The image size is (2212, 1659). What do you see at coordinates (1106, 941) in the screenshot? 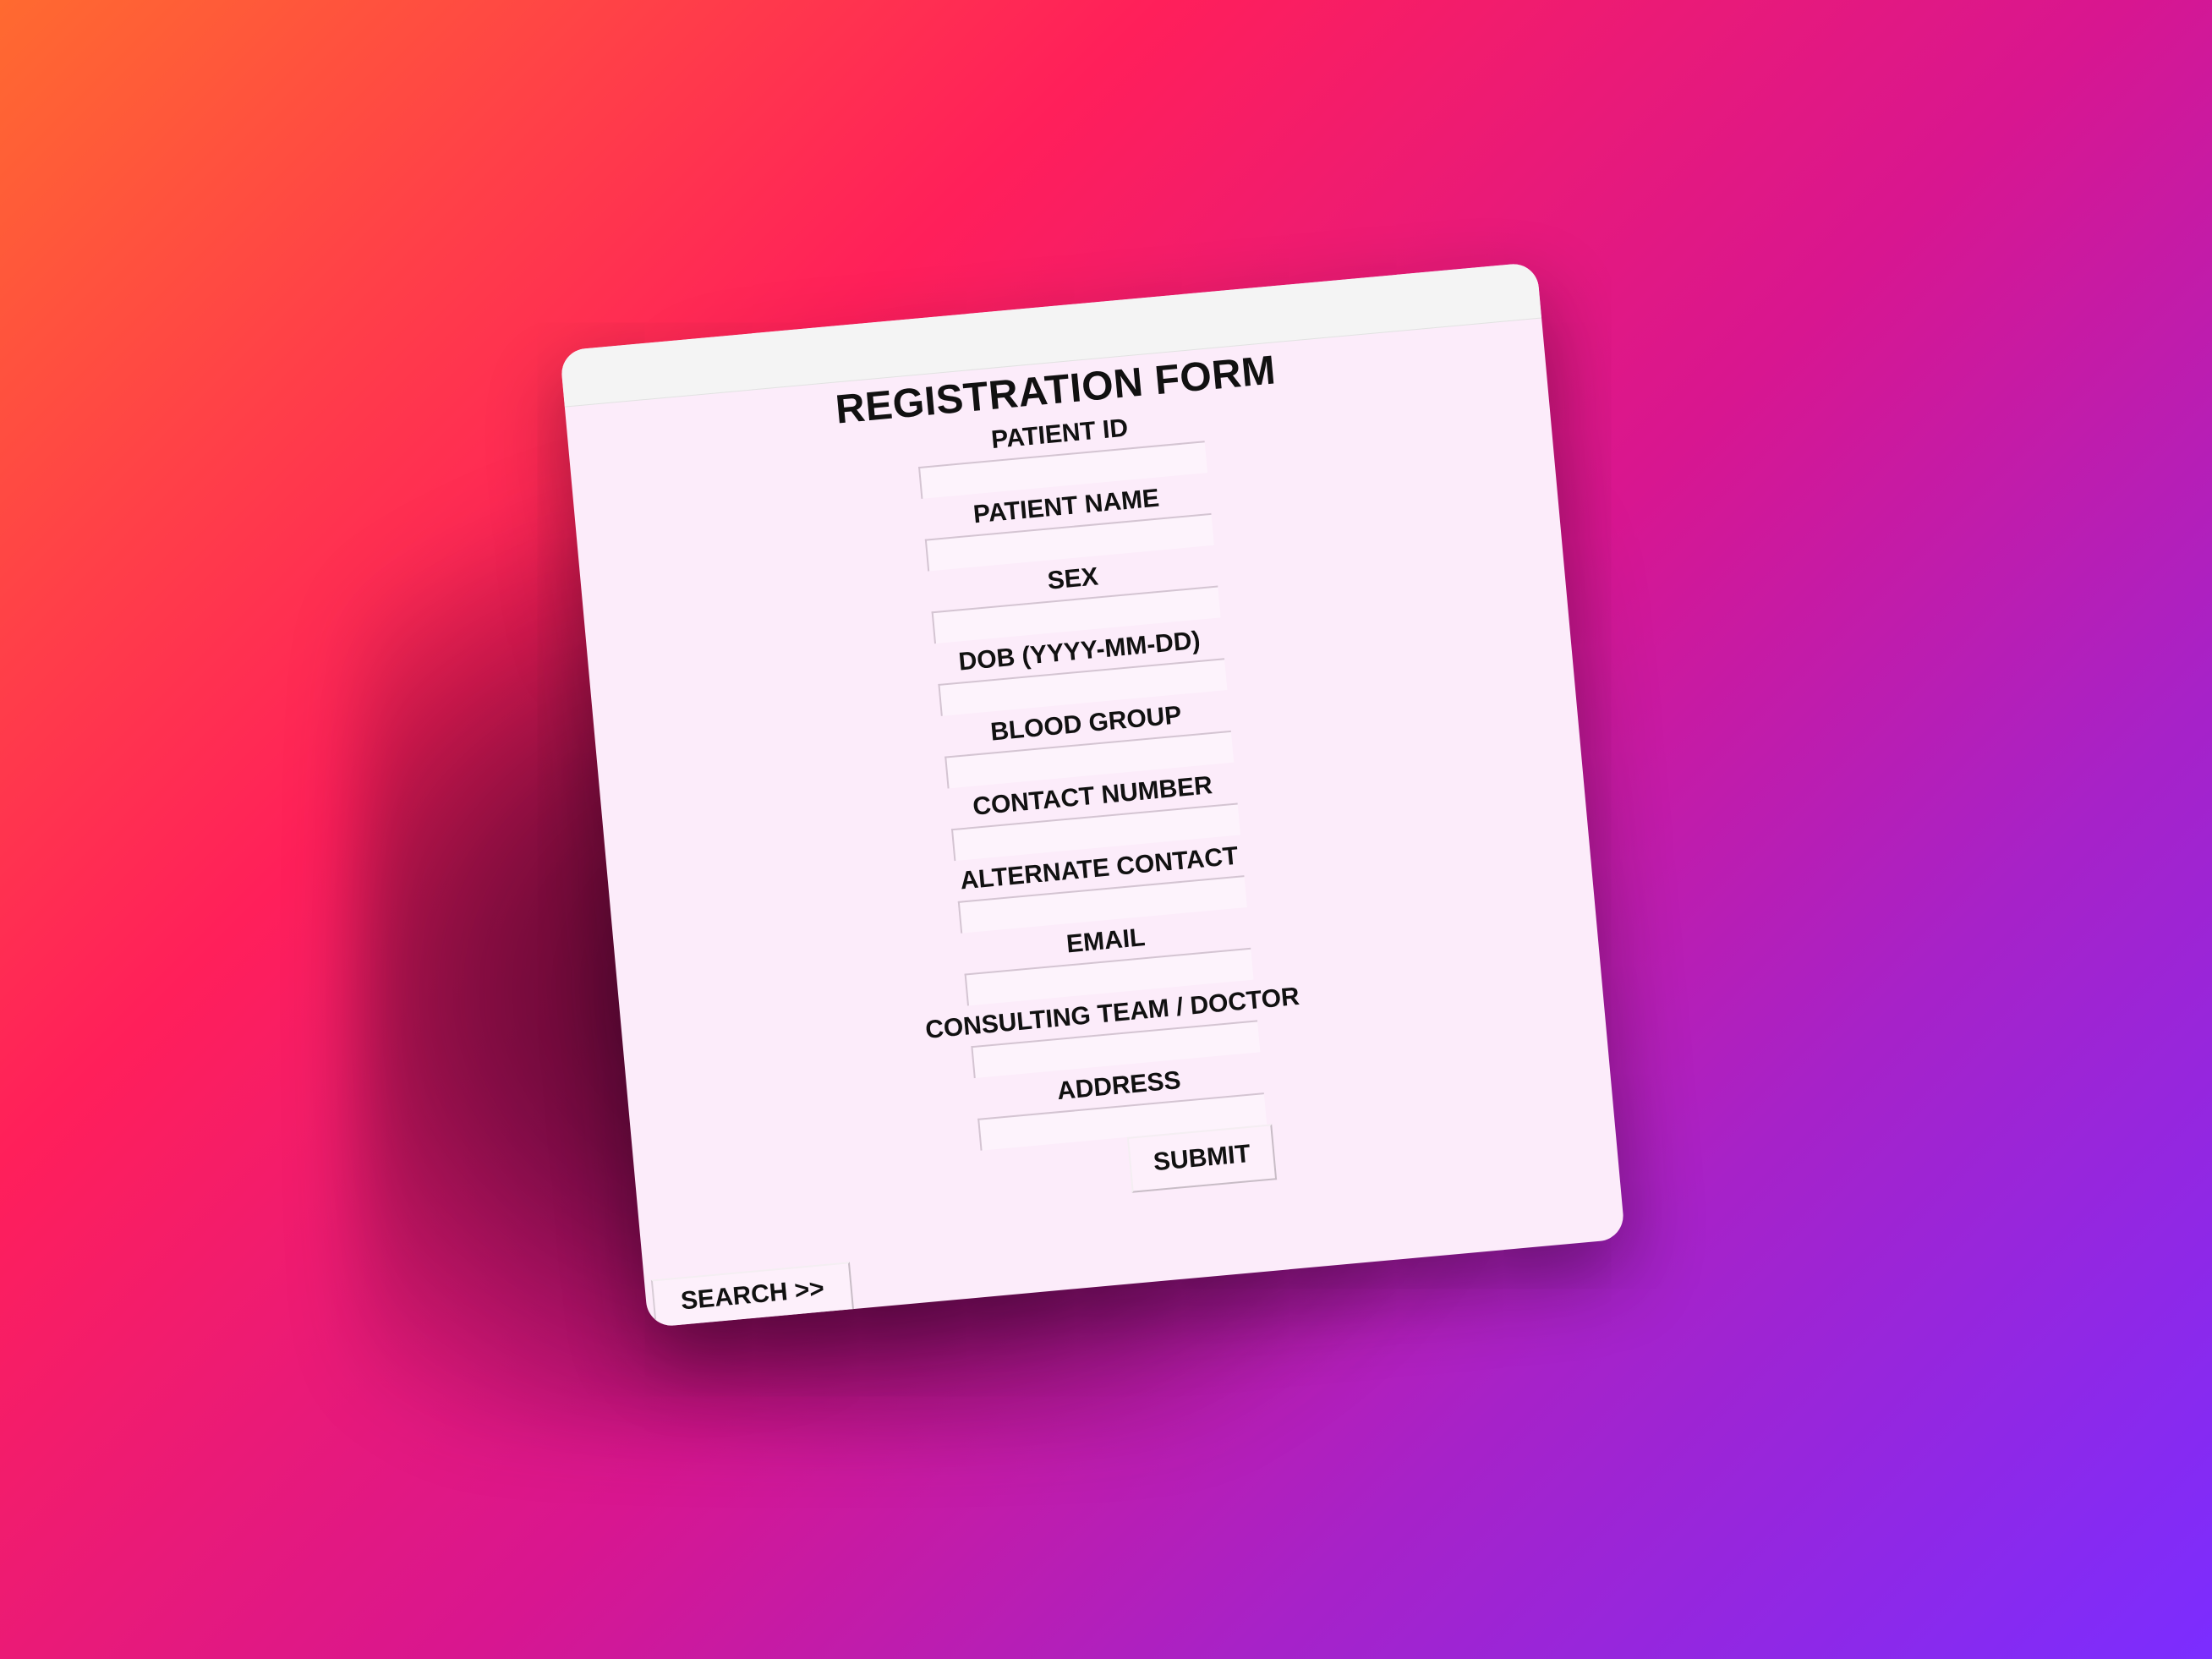
I see `email-label: EMAIL` at bounding box center [1106, 941].